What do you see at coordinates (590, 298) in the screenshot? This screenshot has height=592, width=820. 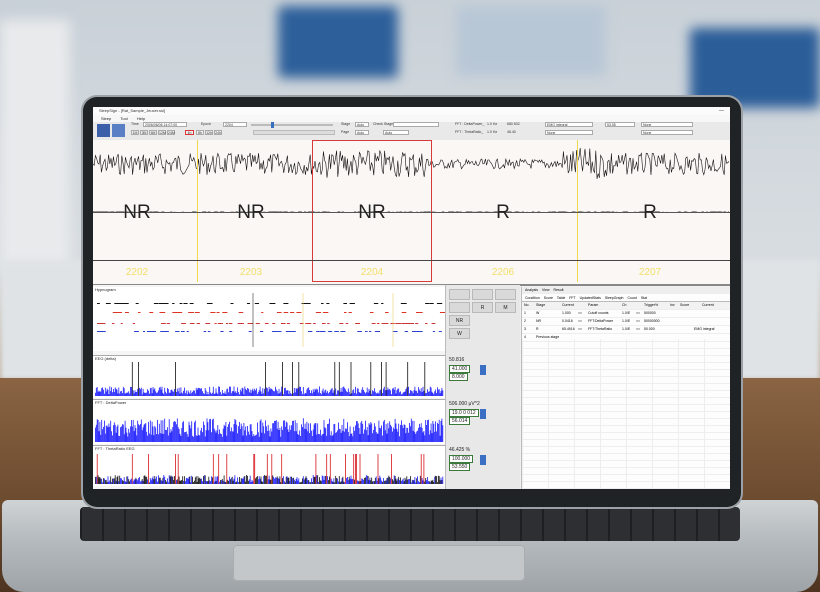 I see `tab-updatedstats: UpdatedStats` at bounding box center [590, 298].